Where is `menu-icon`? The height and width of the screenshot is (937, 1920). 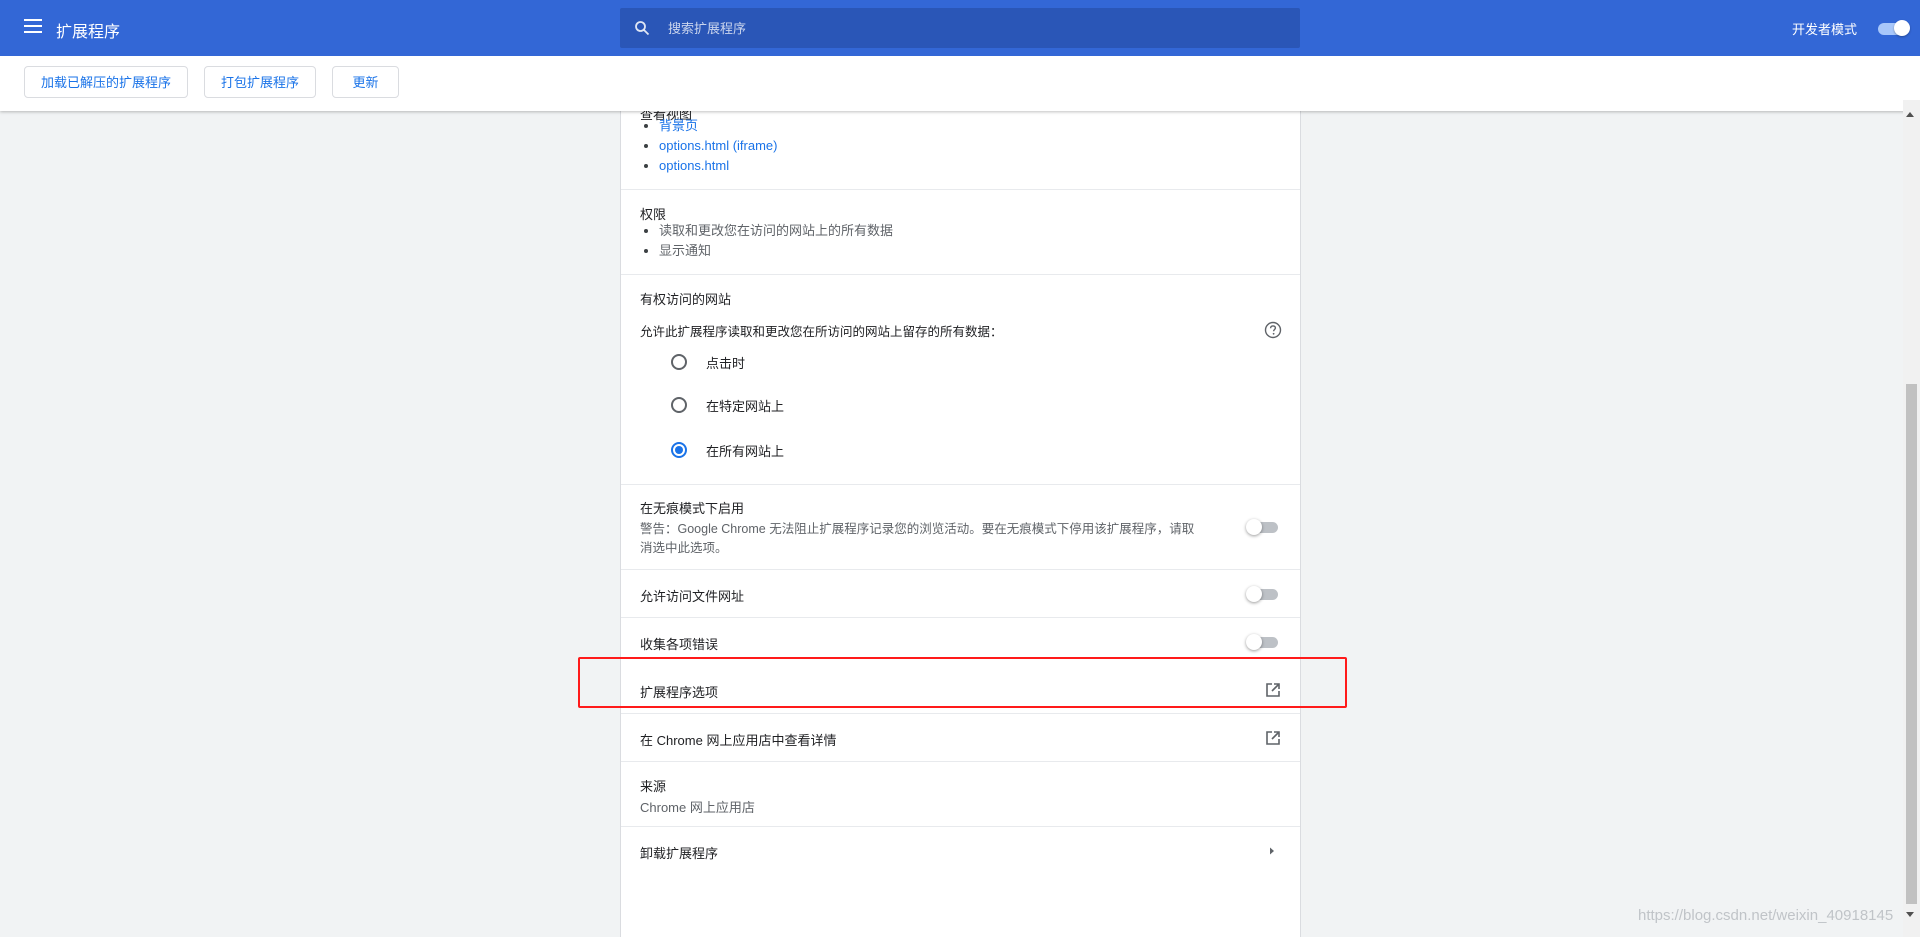
menu-icon is located at coordinates (33, 26).